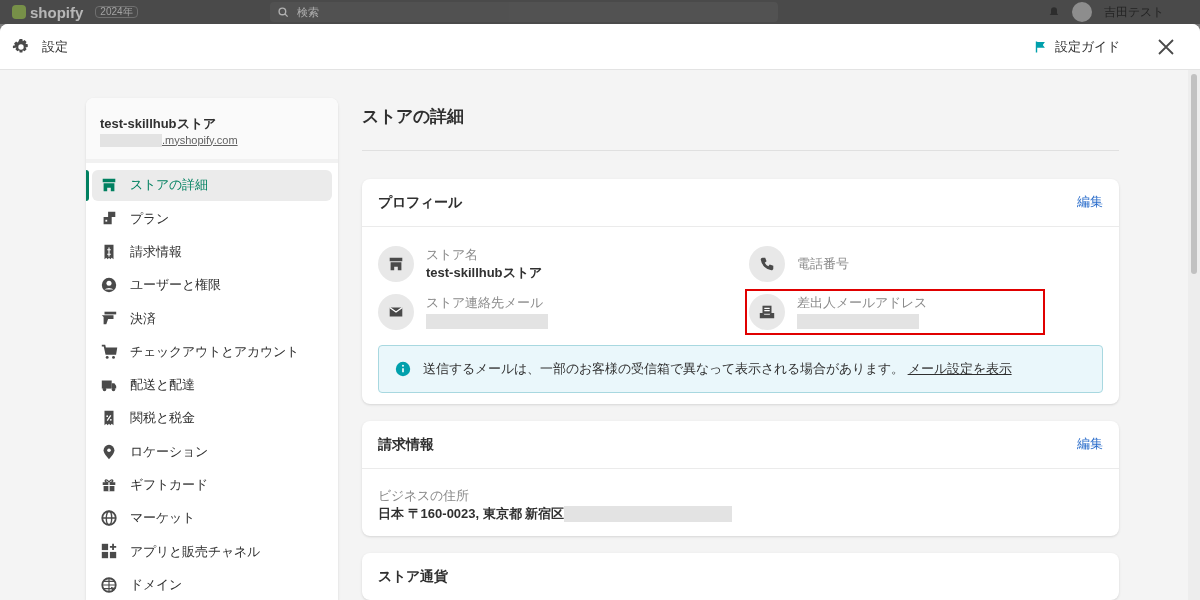  I want to click on sidebar-item: ユーザーと権限, so click(212, 285).